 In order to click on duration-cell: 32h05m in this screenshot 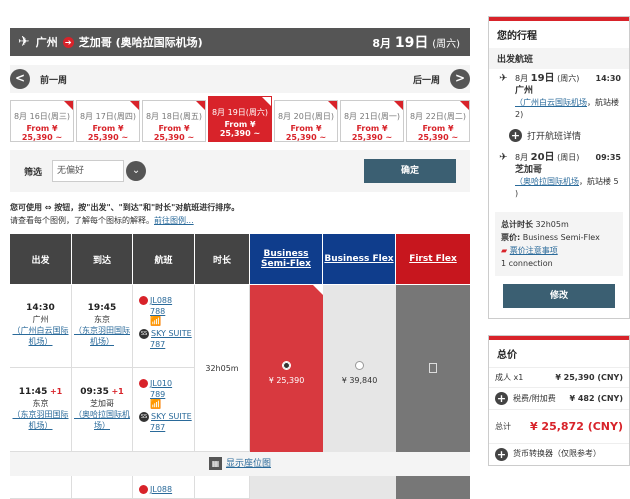, I will do `click(222, 368)`.